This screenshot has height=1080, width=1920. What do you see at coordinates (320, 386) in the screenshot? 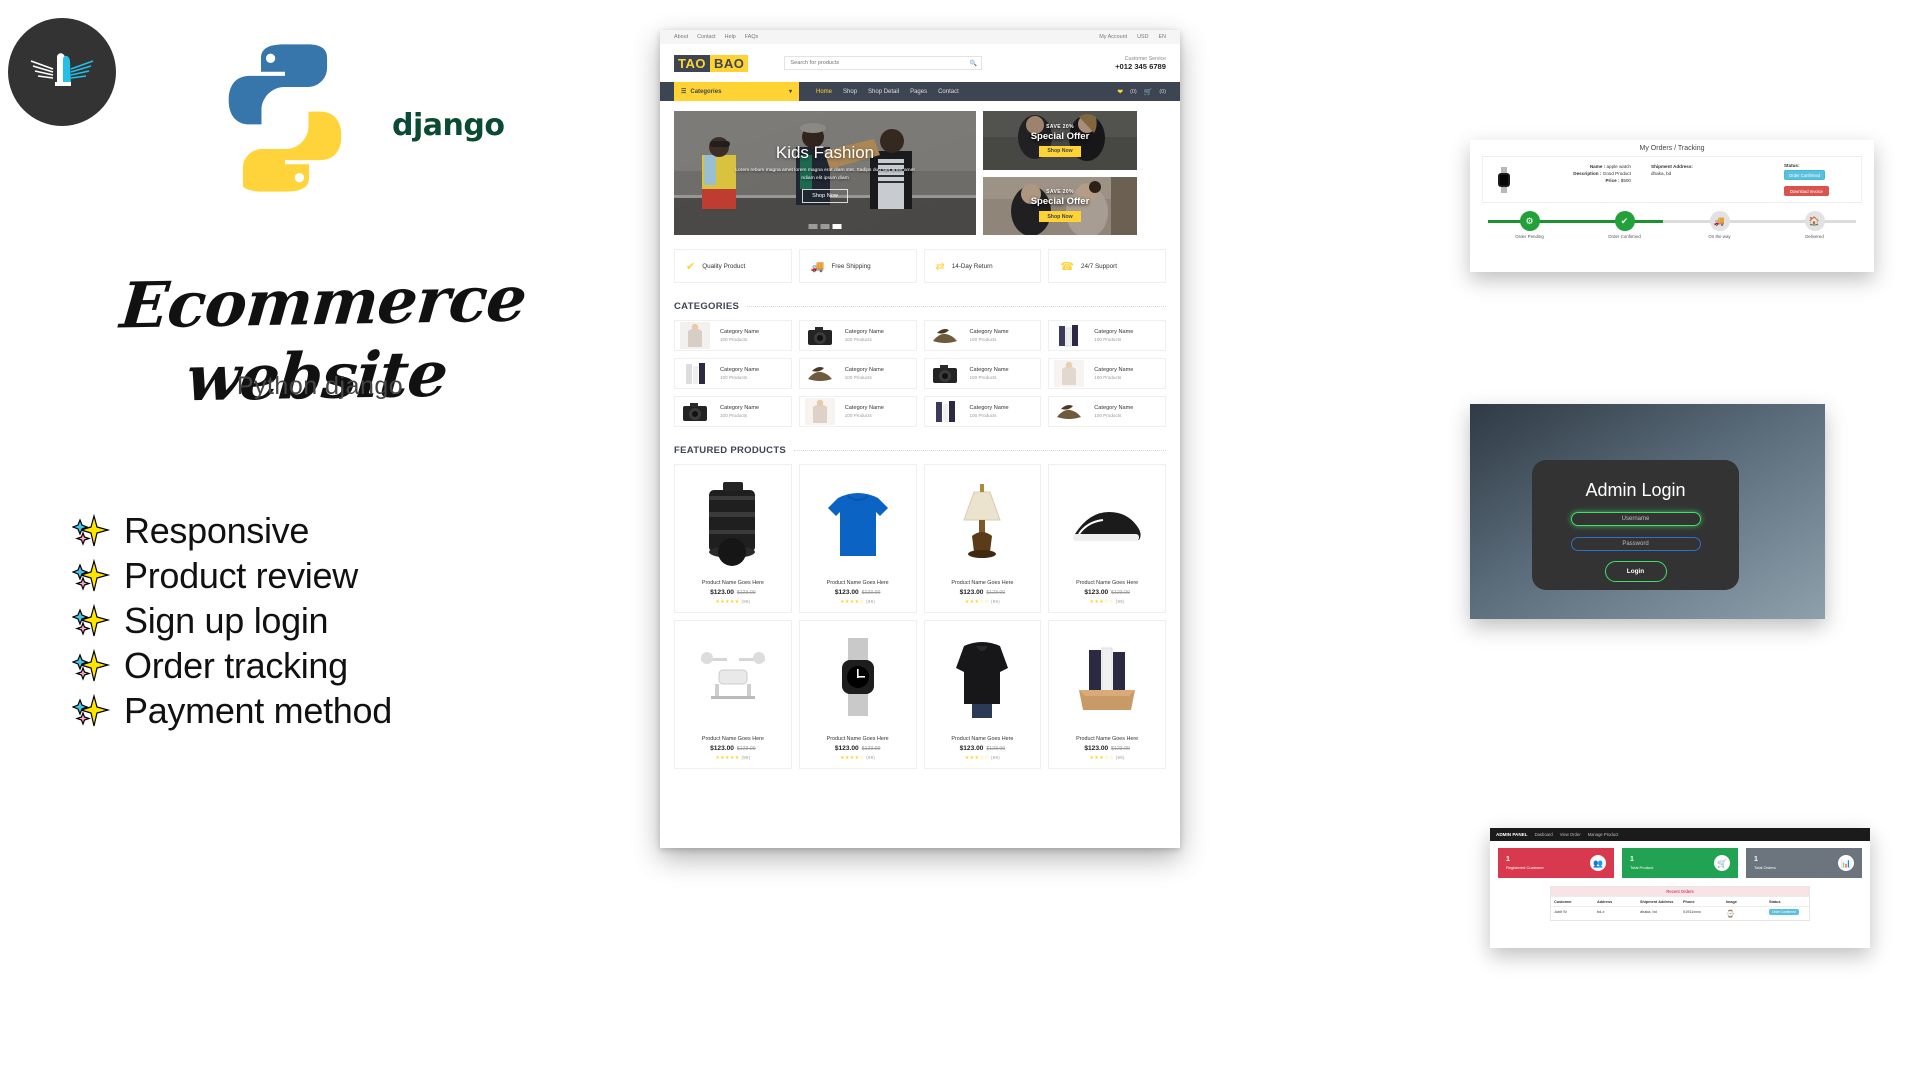
I see `page-subtitle: Python django` at bounding box center [320, 386].